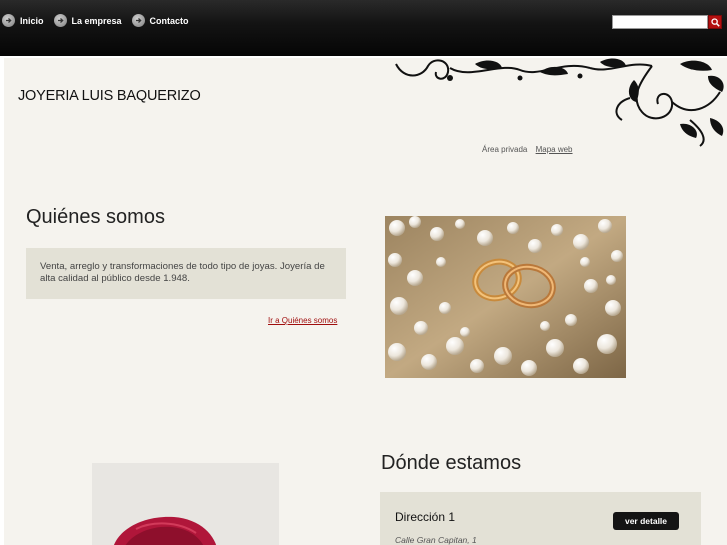 Image resolution: width=727 pixels, height=545 pixels. Describe the element at coordinates (425, 517) in the screenshot. I see `address-title: Dirección 1` at that location.